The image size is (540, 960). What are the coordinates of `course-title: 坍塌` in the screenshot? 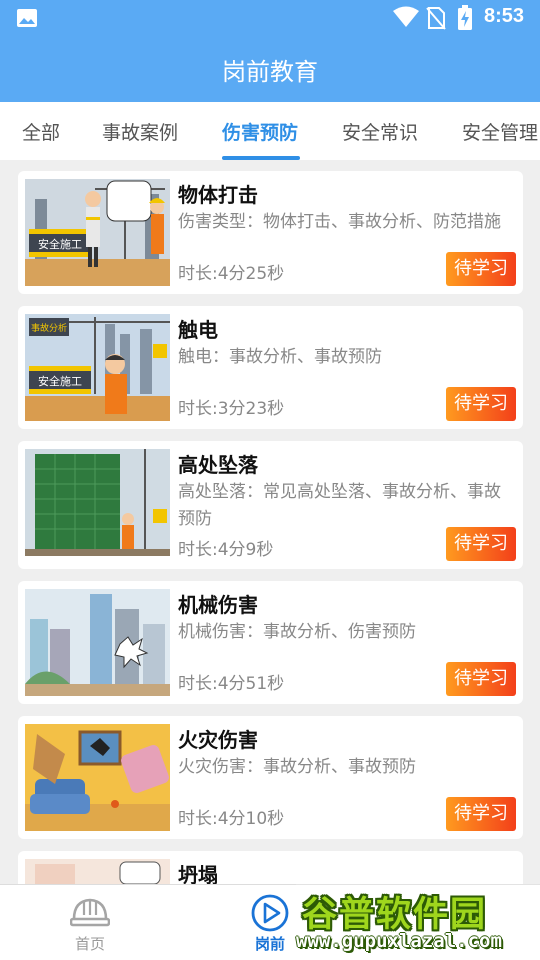 It's located at (198, 873).